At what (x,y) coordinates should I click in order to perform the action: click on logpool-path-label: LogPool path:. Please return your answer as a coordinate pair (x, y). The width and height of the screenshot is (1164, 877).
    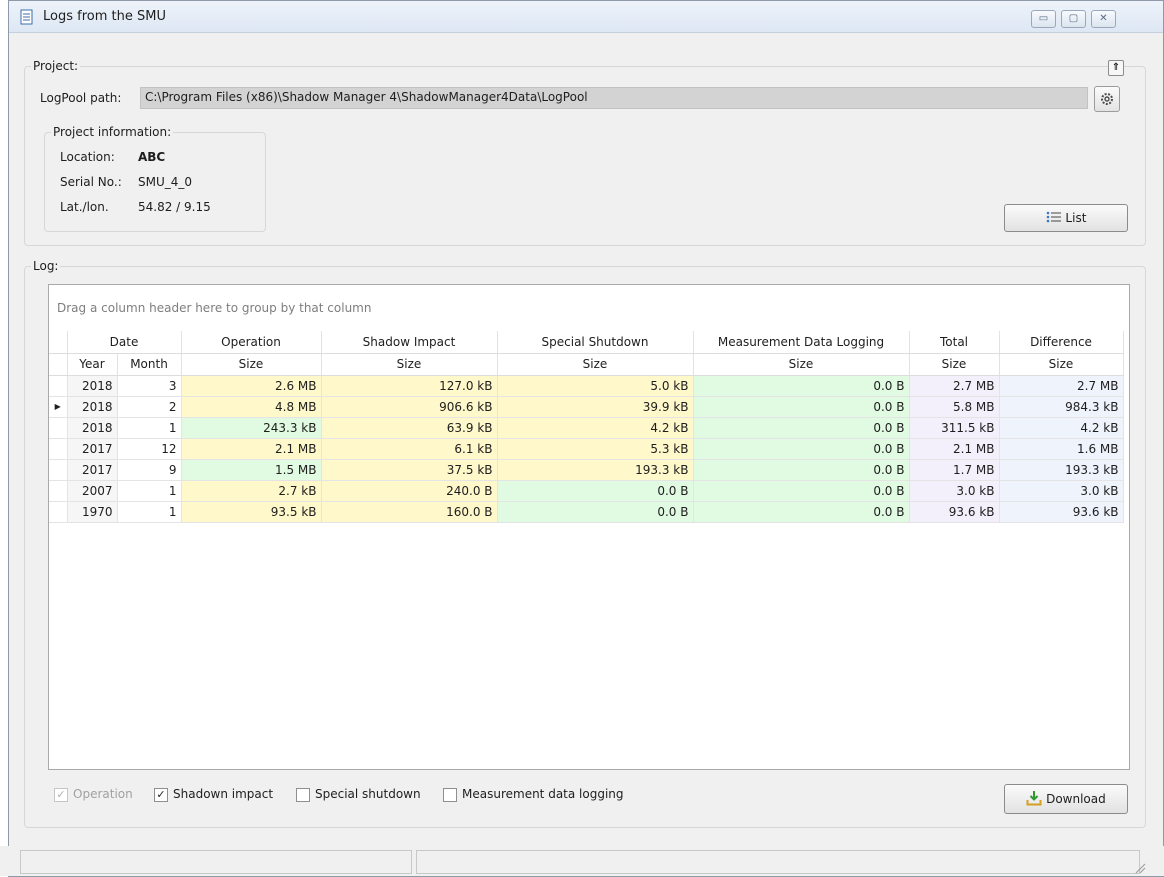
    Looking at the image, I should click on (81, 98).